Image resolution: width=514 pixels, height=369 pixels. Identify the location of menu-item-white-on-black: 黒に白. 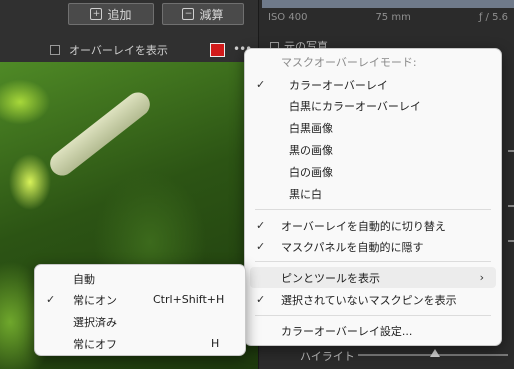
(373, 193).